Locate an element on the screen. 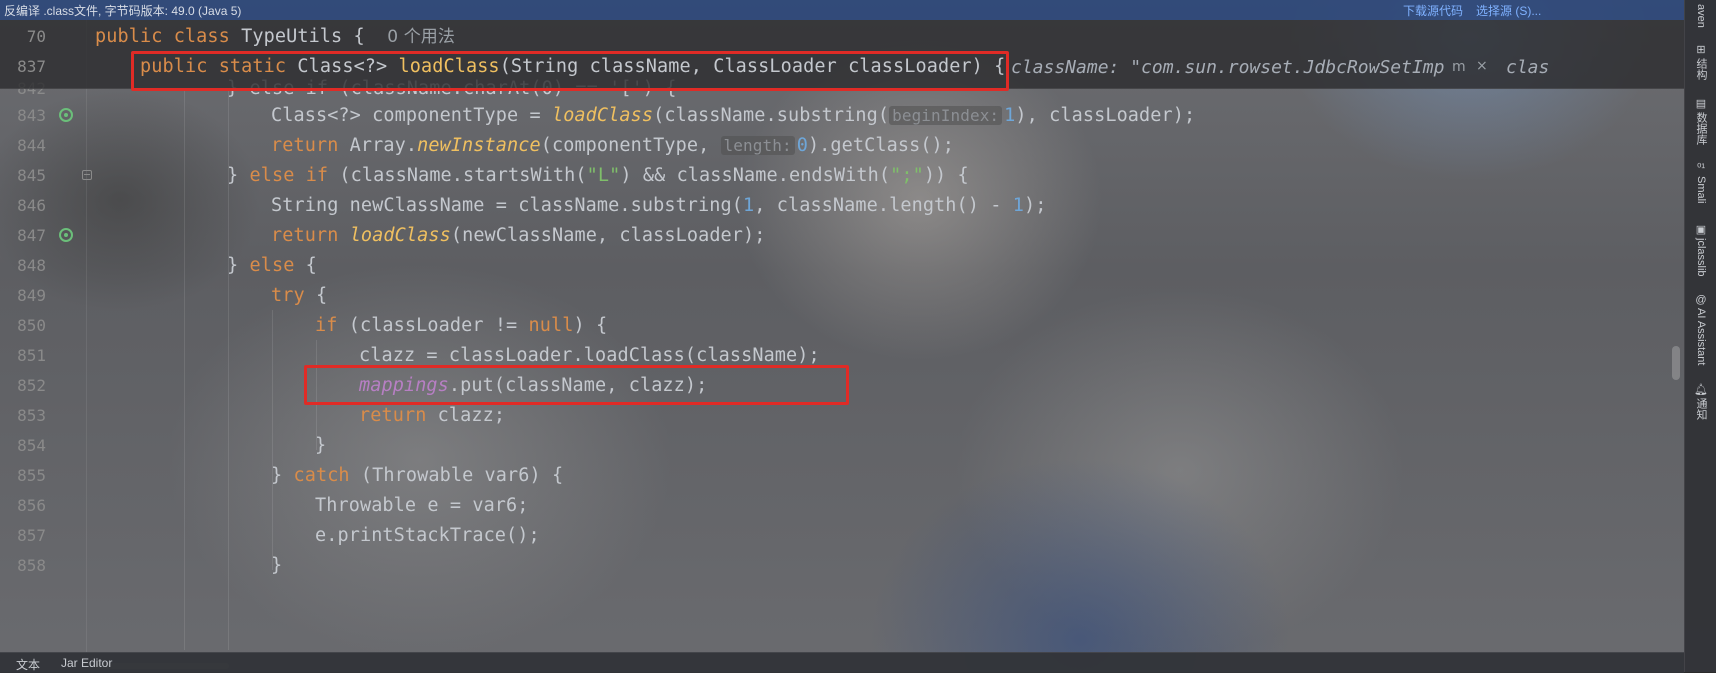 The image size is (1716, 673). keyword: class is located at coordinates (201, 36).